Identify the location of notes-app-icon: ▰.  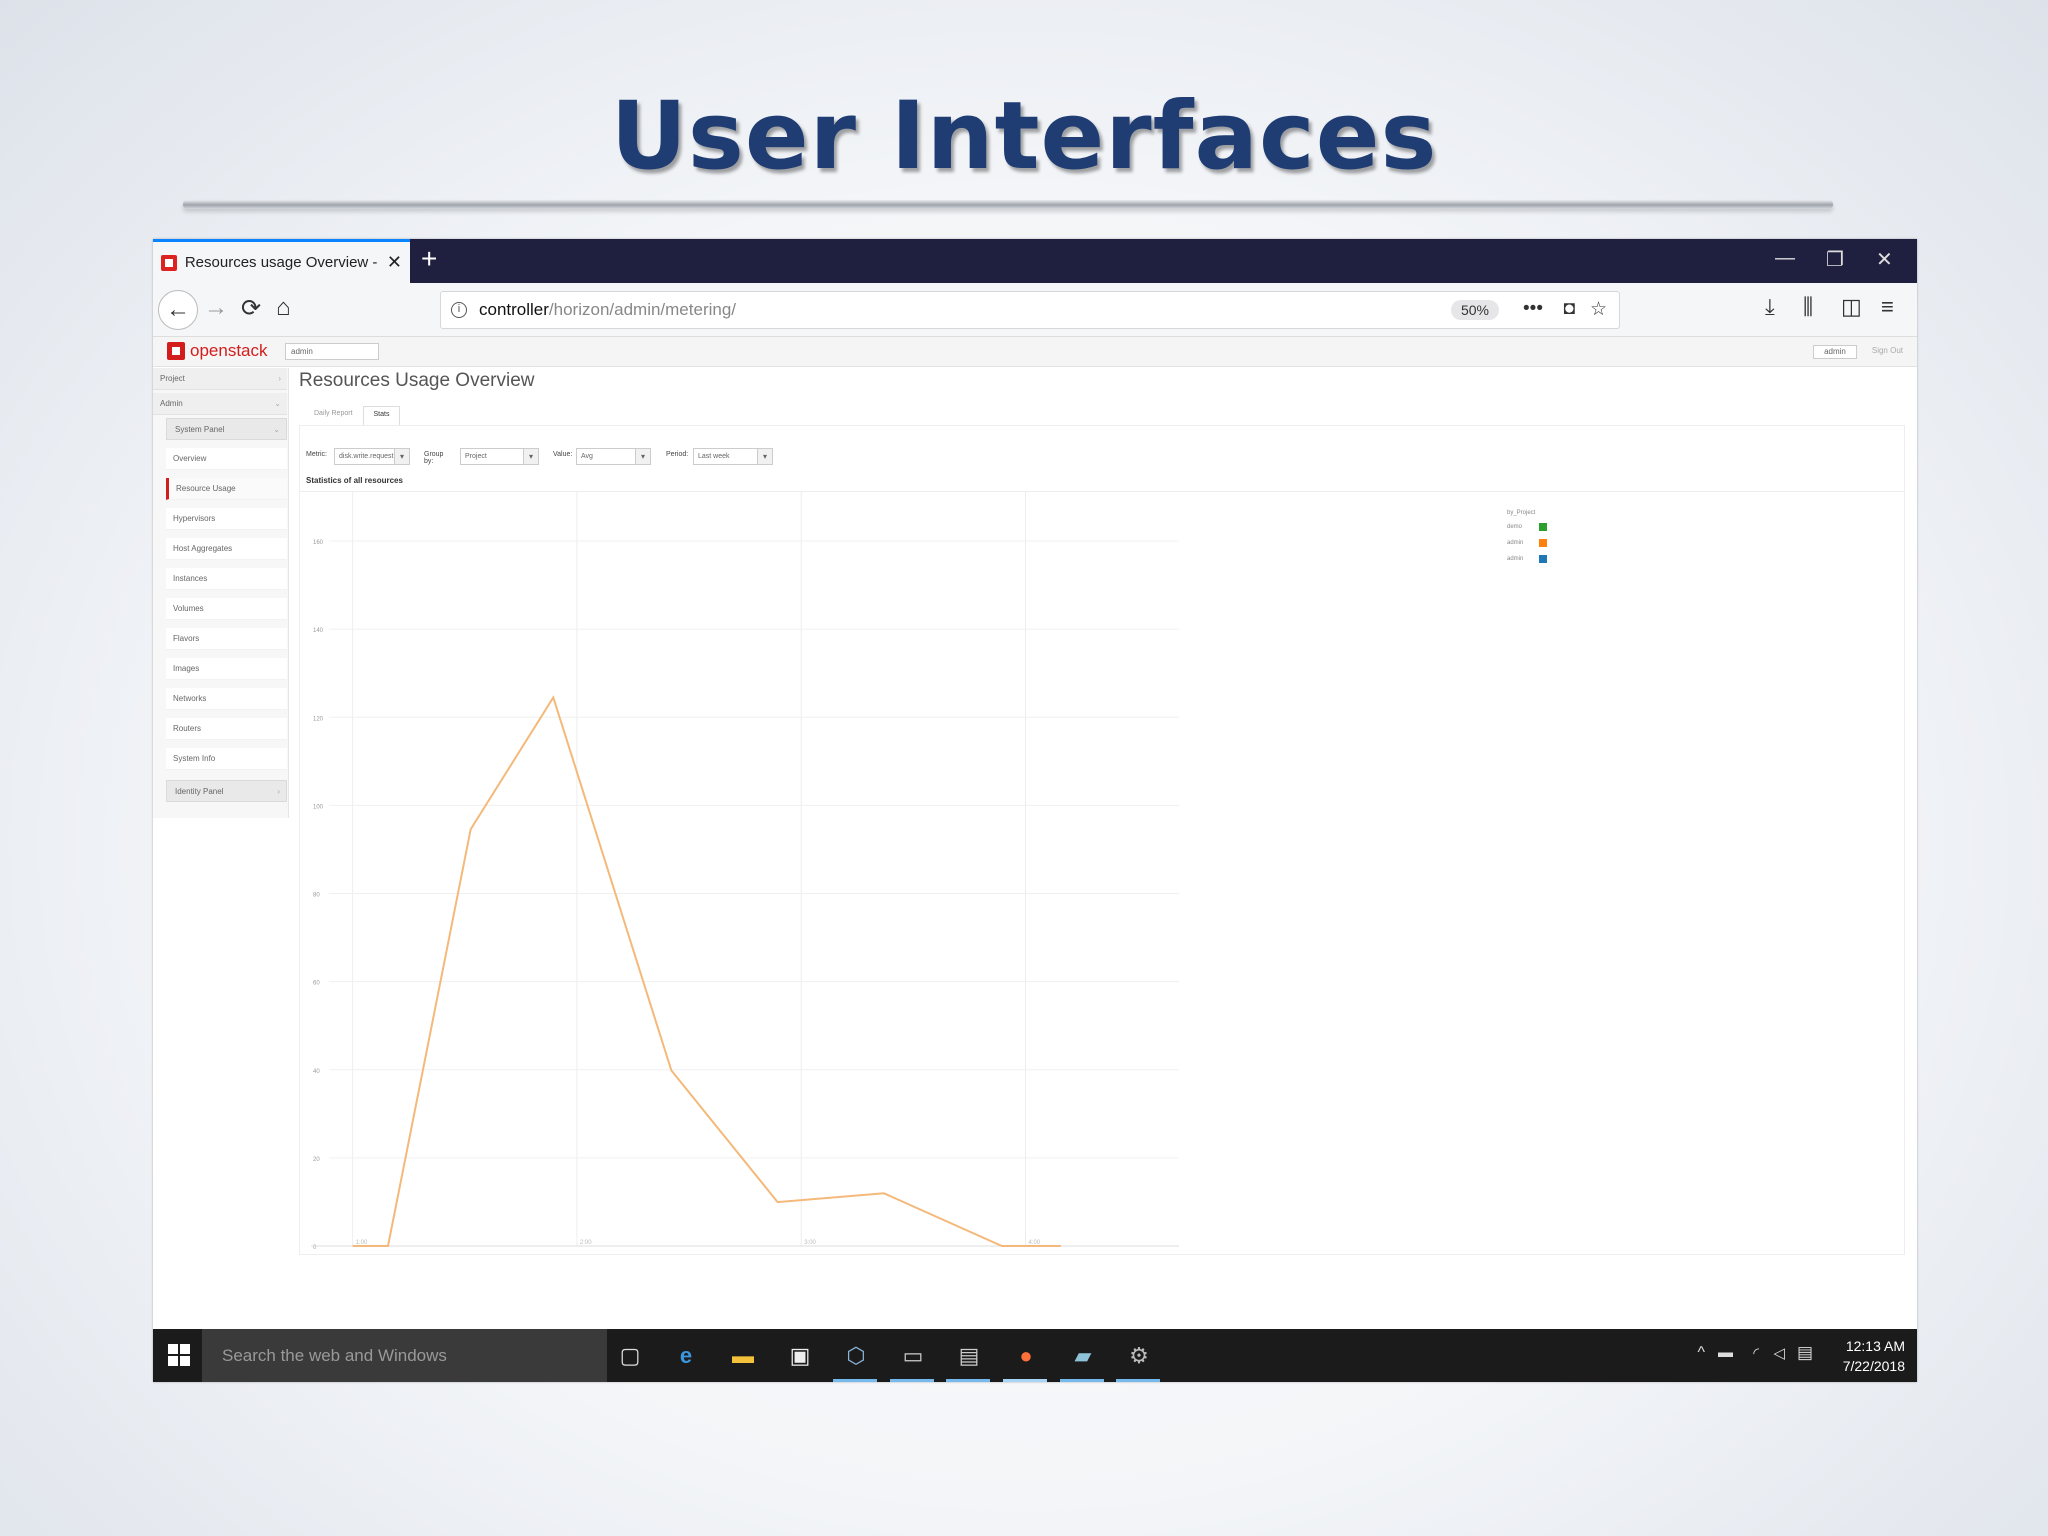
(1083, 1356).